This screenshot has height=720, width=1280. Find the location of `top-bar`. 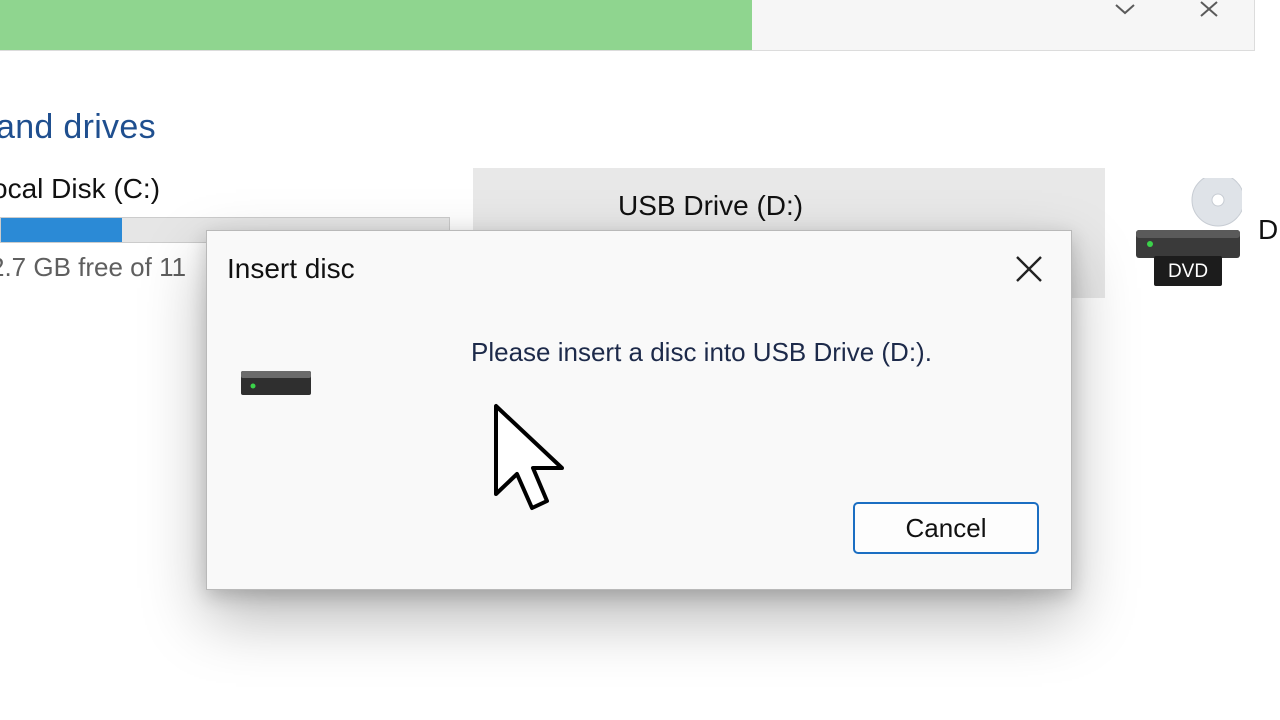

top-bar is located at coordinates (627, 25).